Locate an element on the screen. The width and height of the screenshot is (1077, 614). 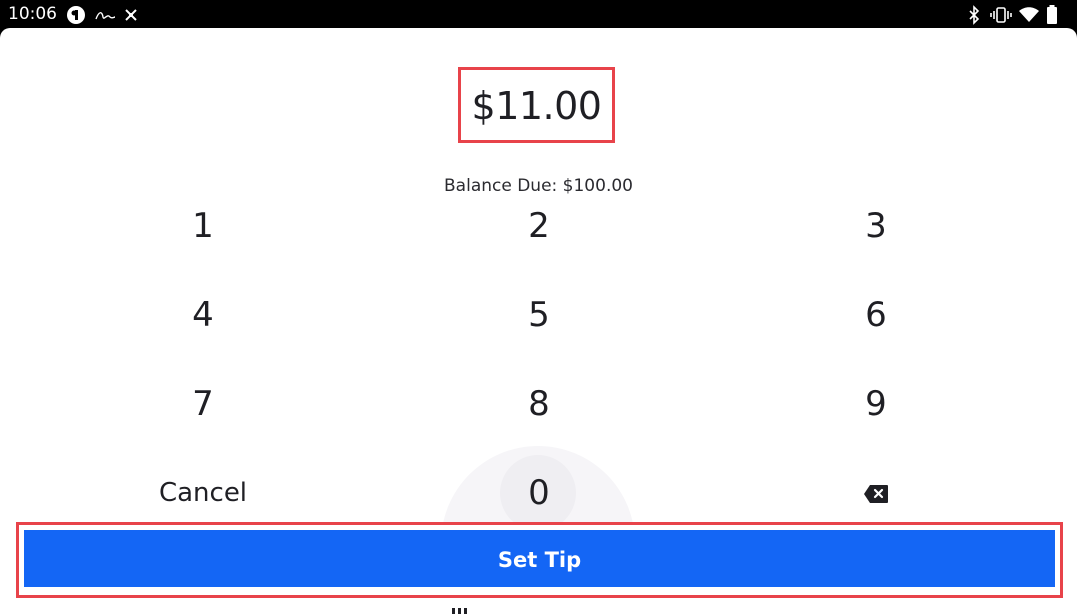
keypad-key-1: 1 is located at coordinates (203, 226).